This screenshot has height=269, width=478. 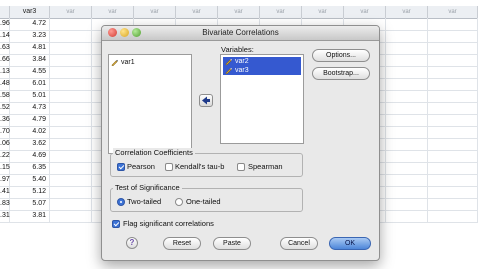 What do you see at coordinates (240, 33) in the screenshot?
I see `title-bar: Bivariate Correlations` at bounding box center [240, 33].